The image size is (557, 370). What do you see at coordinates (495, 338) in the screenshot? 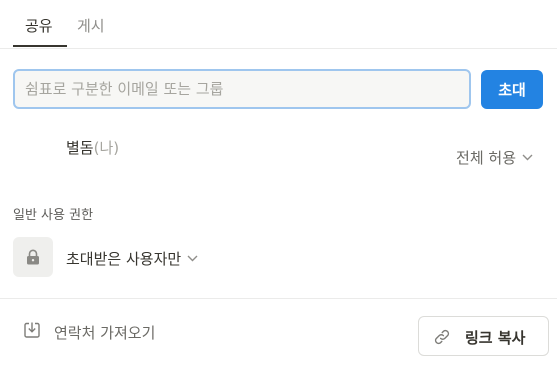
I see `copy-link-label: 링크 복사` at bounding box center [495, 338].